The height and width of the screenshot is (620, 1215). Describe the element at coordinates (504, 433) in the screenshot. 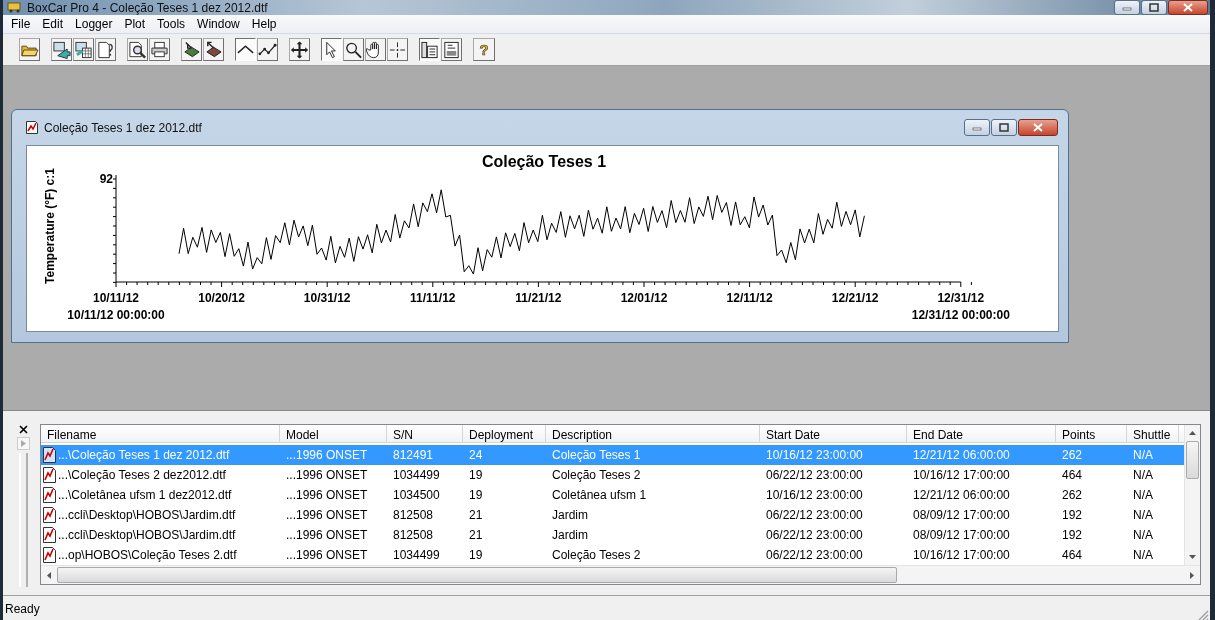

I see `column-header: Deployment` at that location.